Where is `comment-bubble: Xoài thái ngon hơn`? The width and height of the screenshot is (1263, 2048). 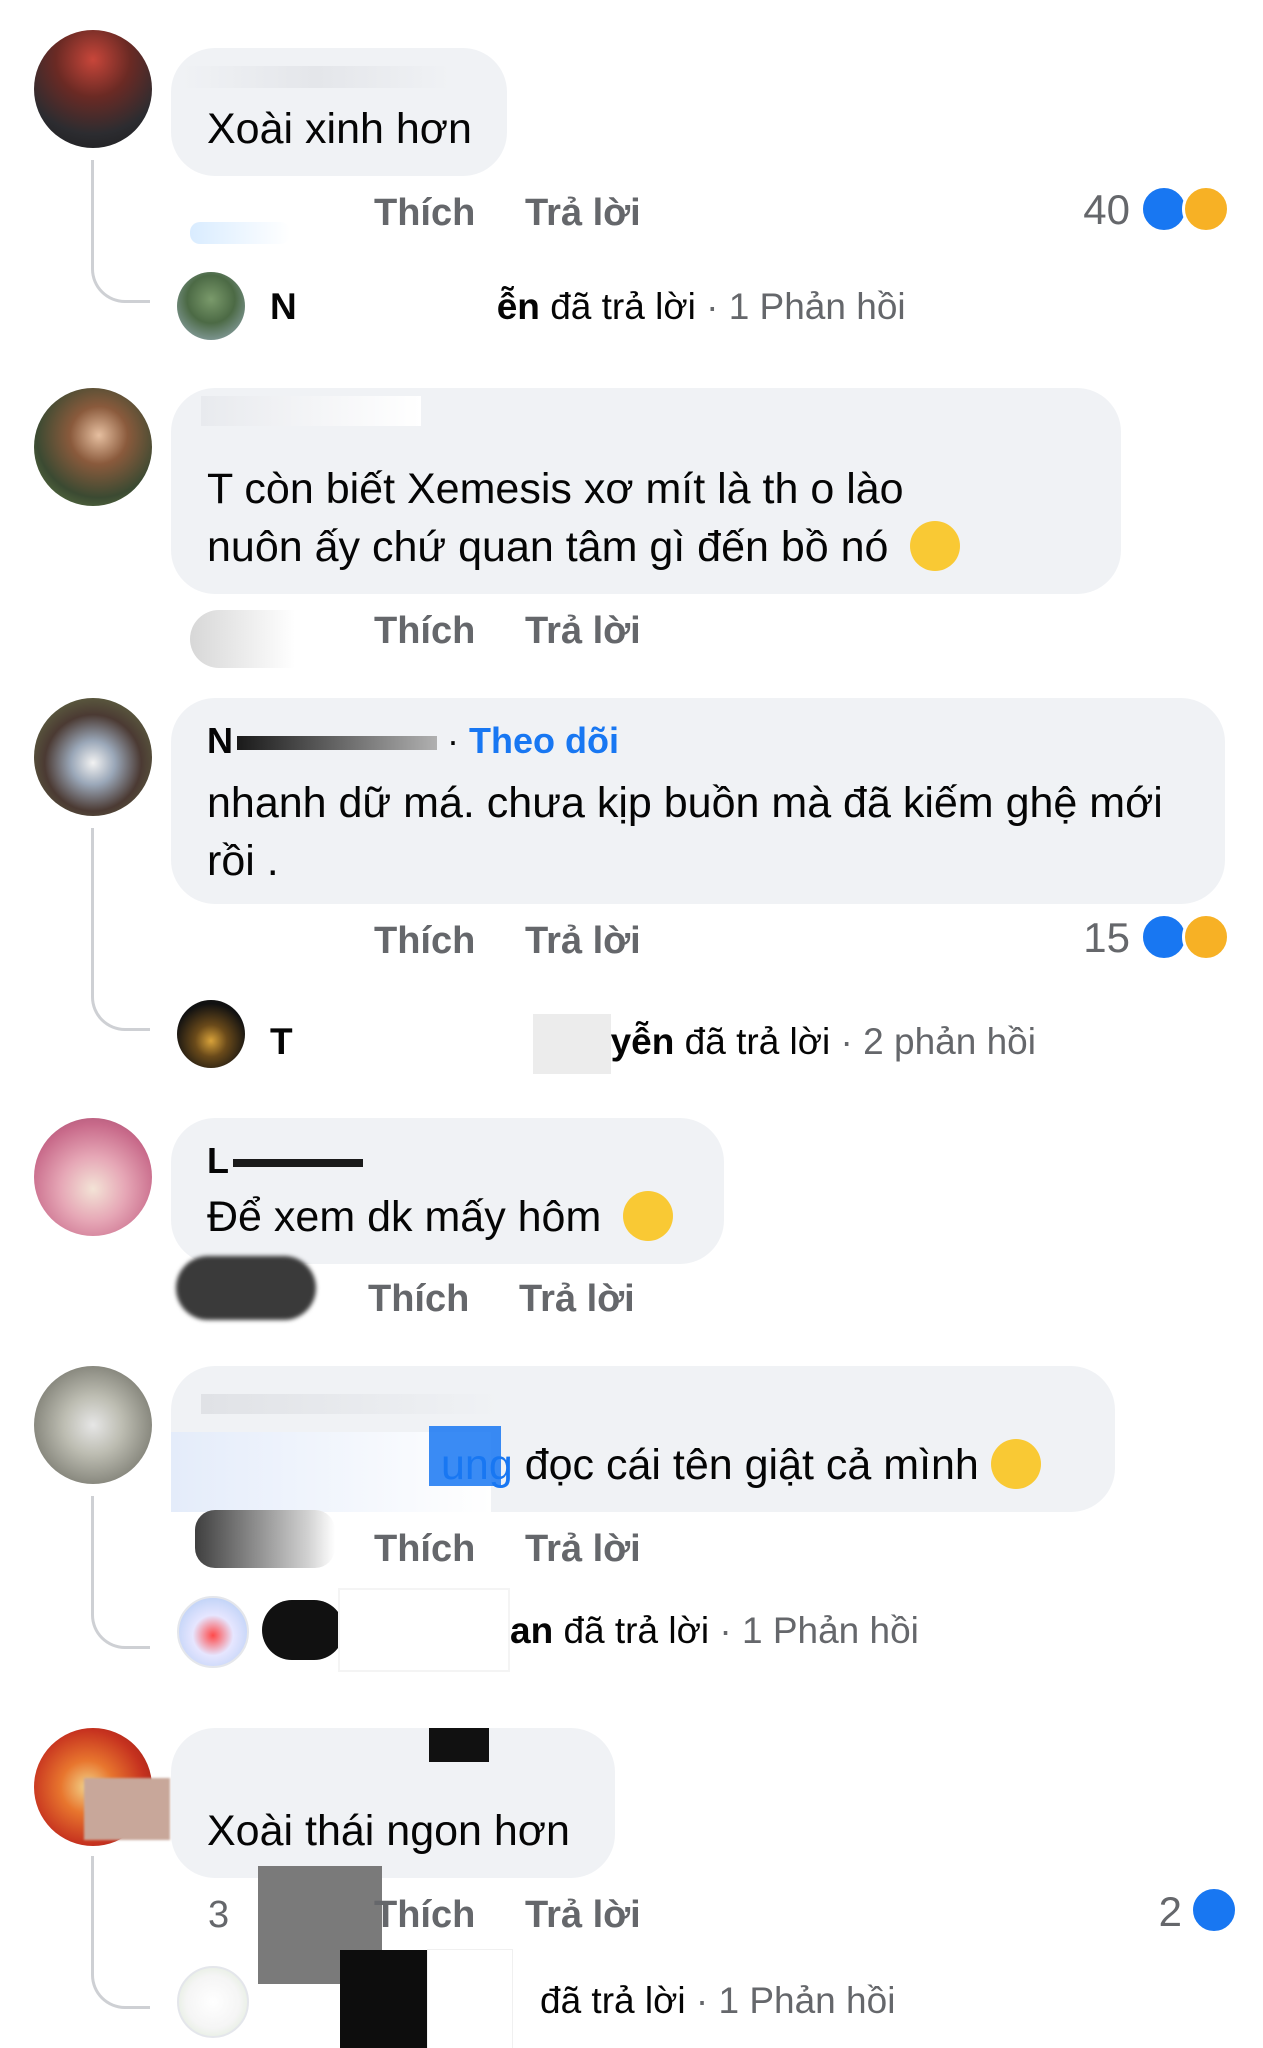 comment-bubble: Xoài thái ngon hơn is located at coordinates (393, 1803).